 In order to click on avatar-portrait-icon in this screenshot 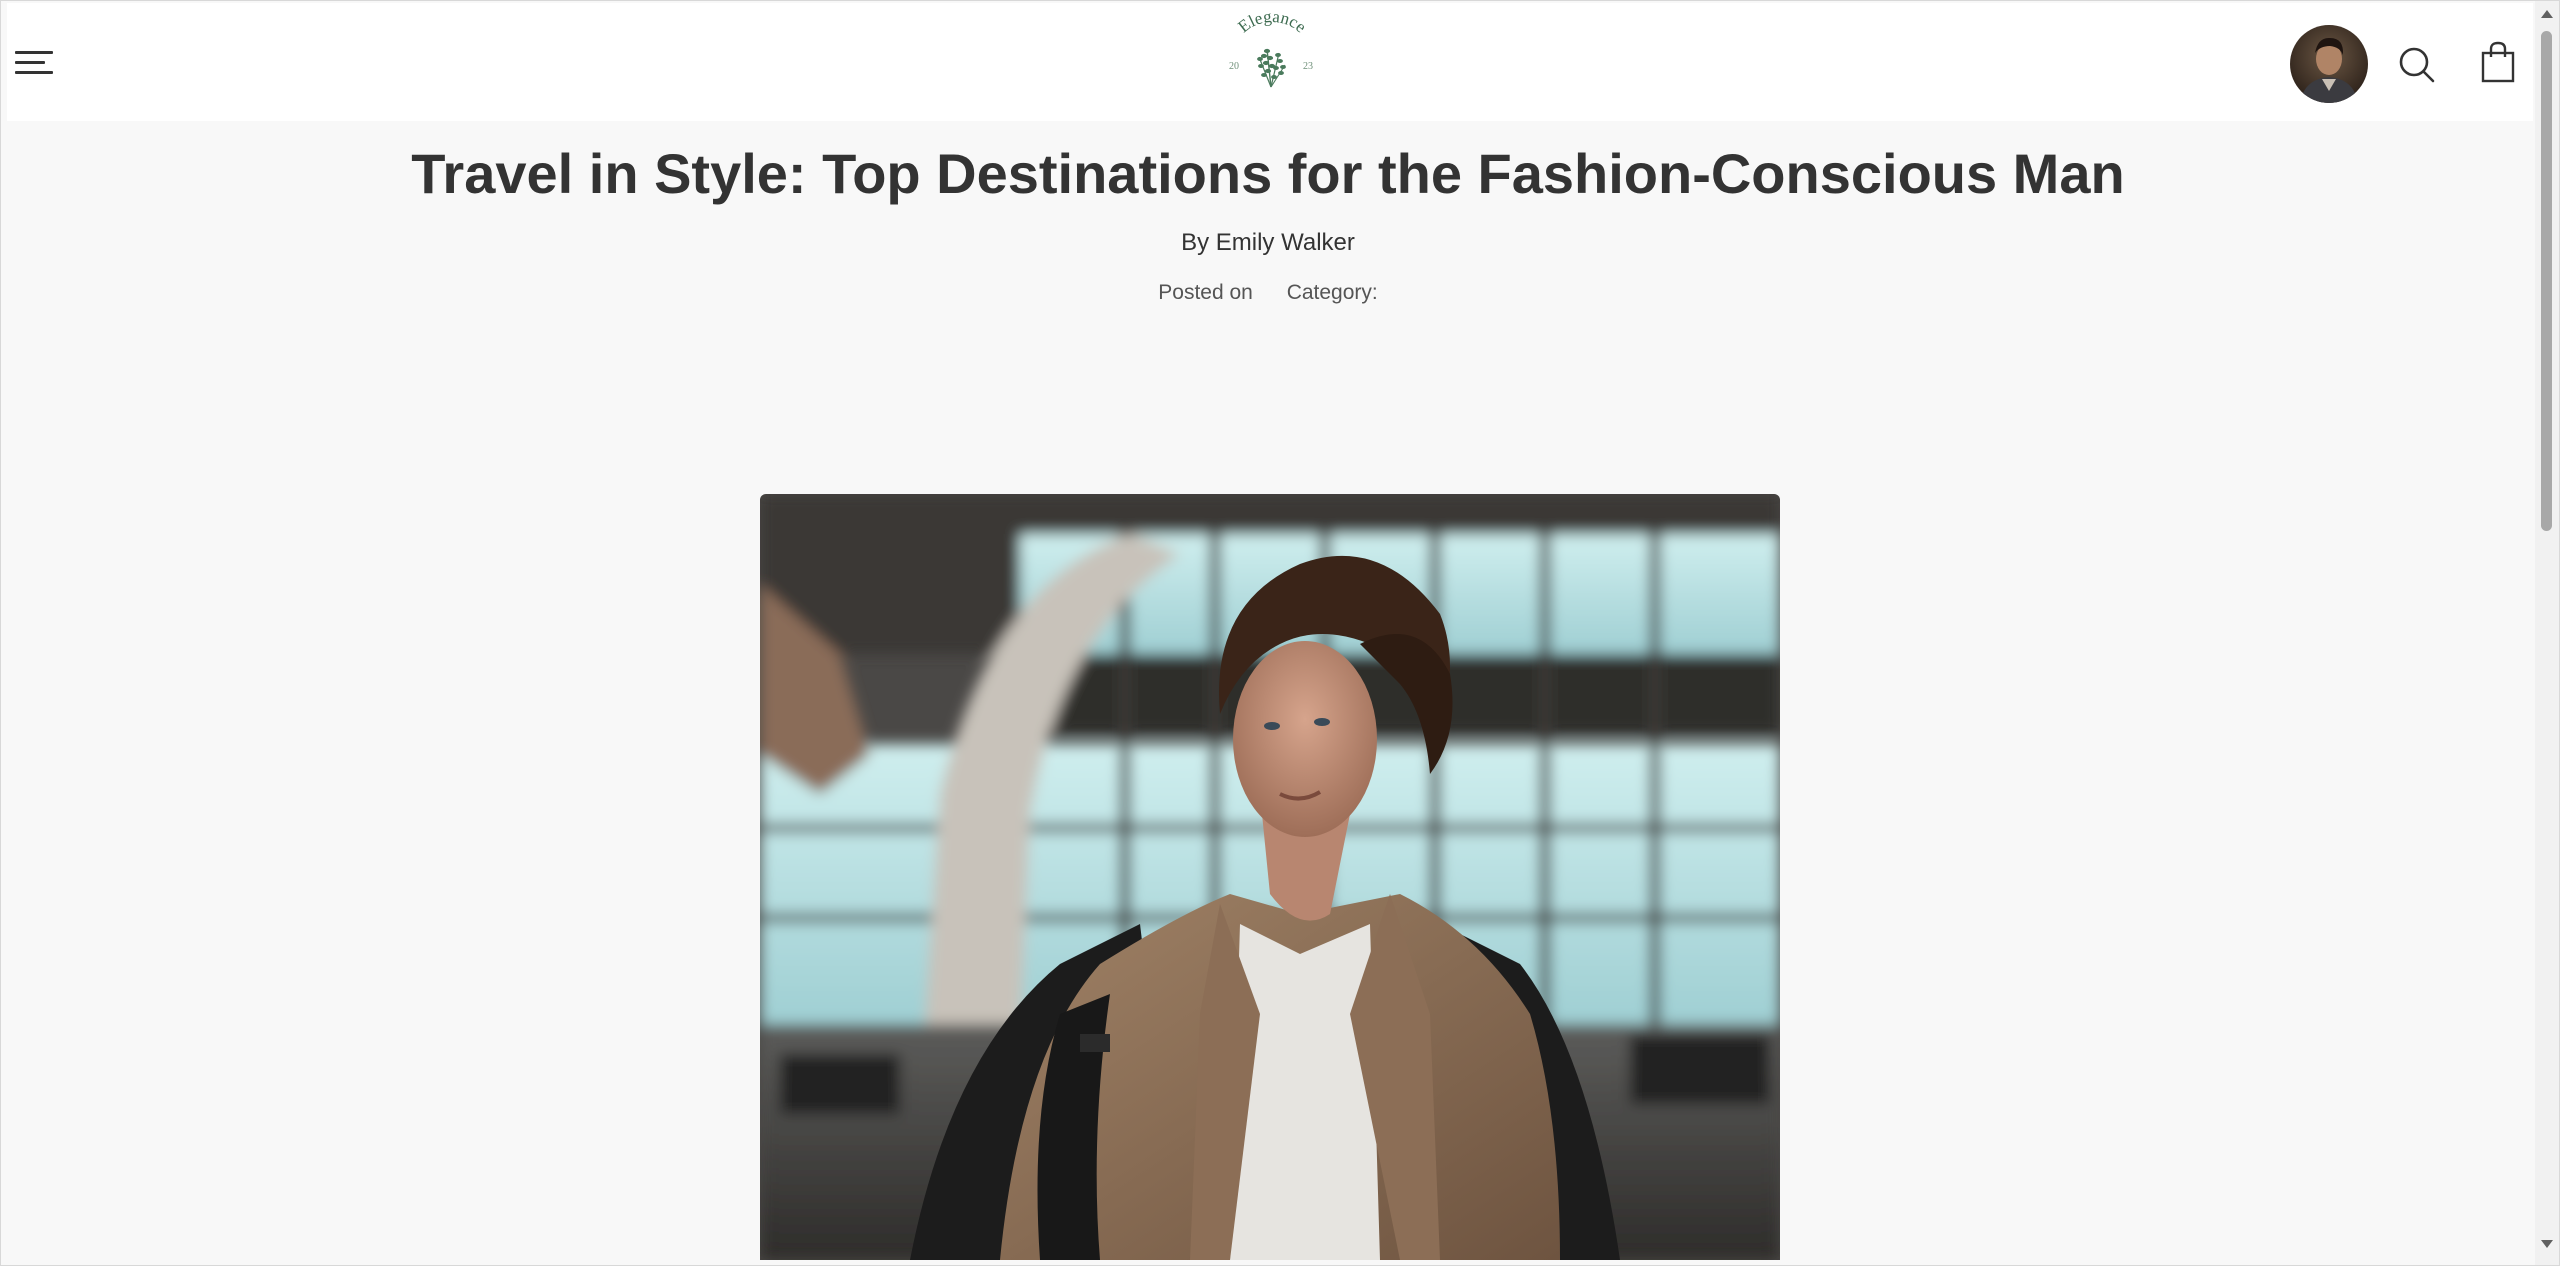, I will do `click(2329, 64)`.